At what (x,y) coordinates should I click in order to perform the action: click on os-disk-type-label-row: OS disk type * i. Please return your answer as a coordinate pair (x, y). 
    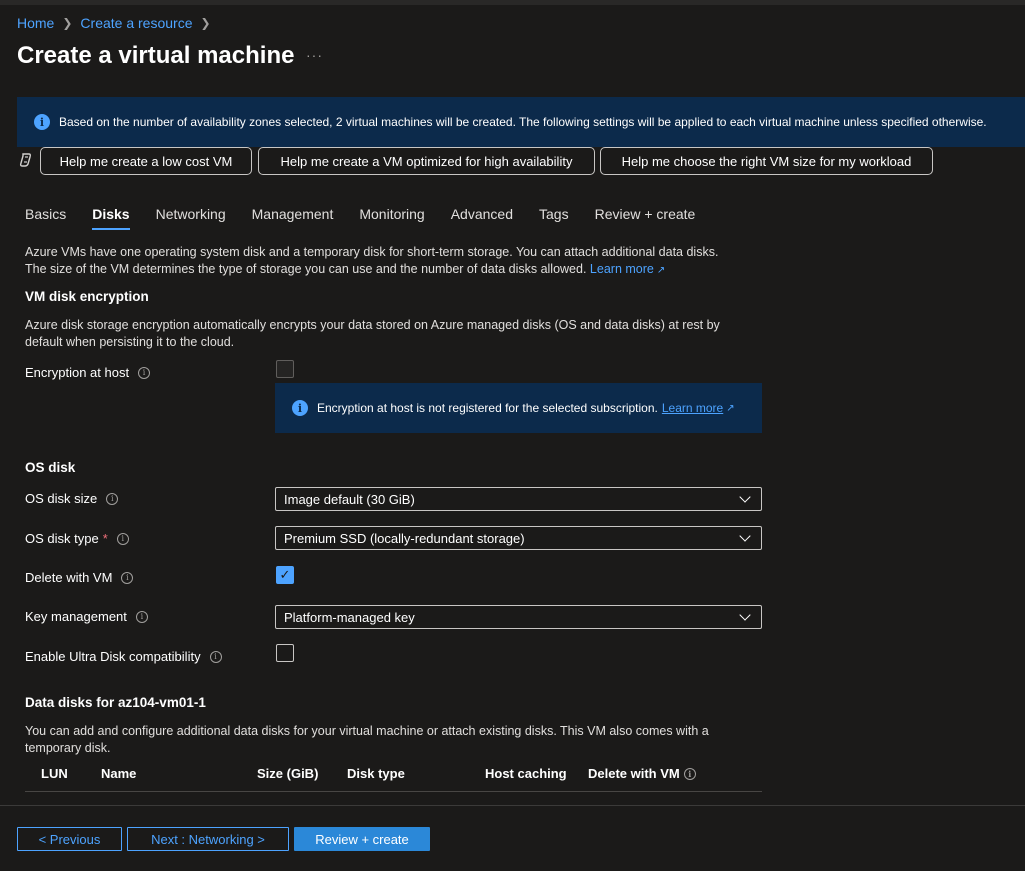
    Looking at the image, I should click on (77, 538).